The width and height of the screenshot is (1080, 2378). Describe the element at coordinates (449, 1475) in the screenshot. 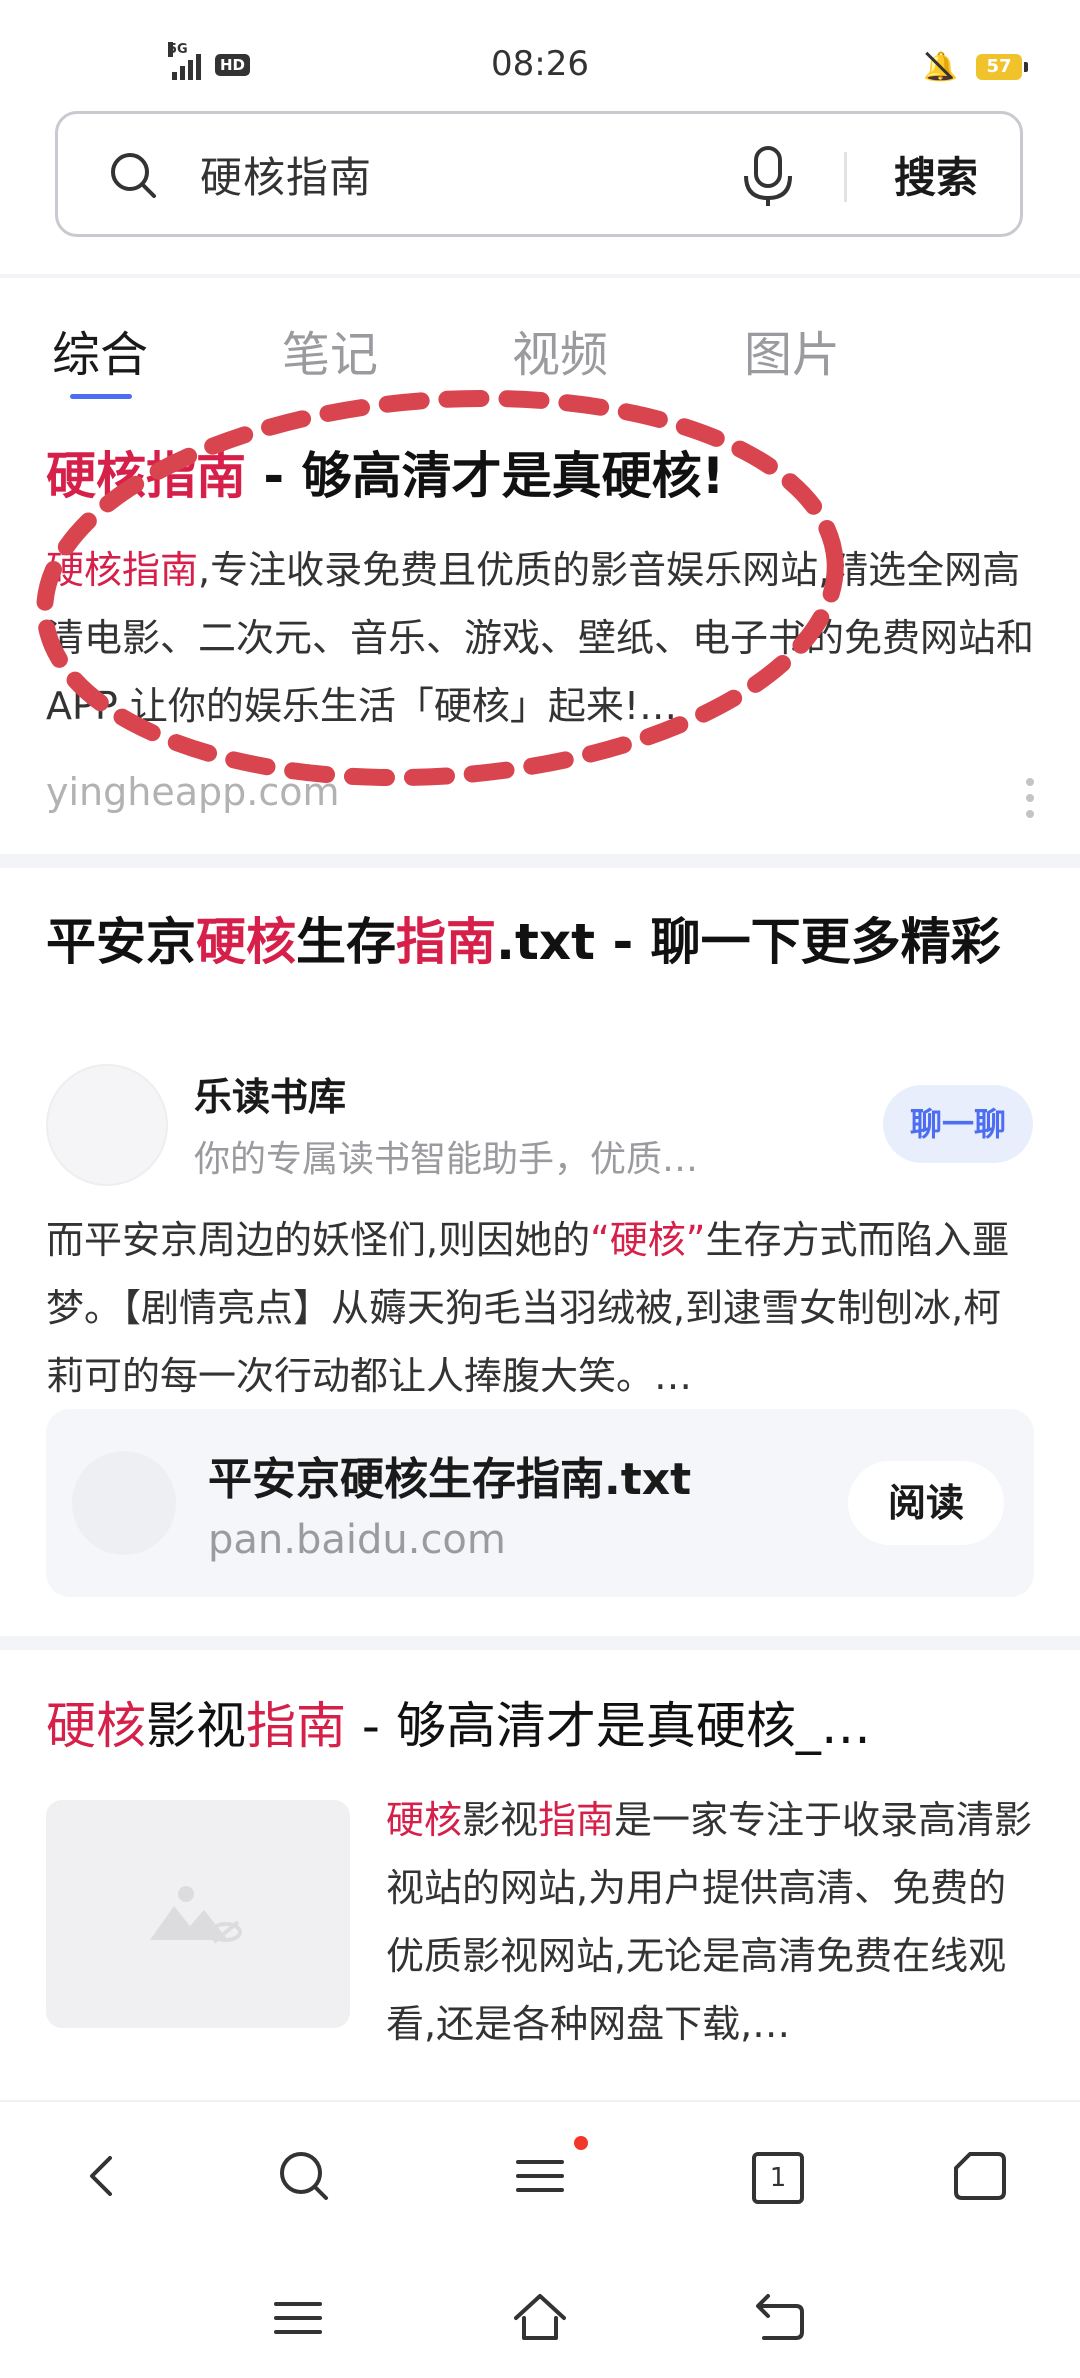

I see `file-title: 平安京硬核生存指南.txt` at that location.